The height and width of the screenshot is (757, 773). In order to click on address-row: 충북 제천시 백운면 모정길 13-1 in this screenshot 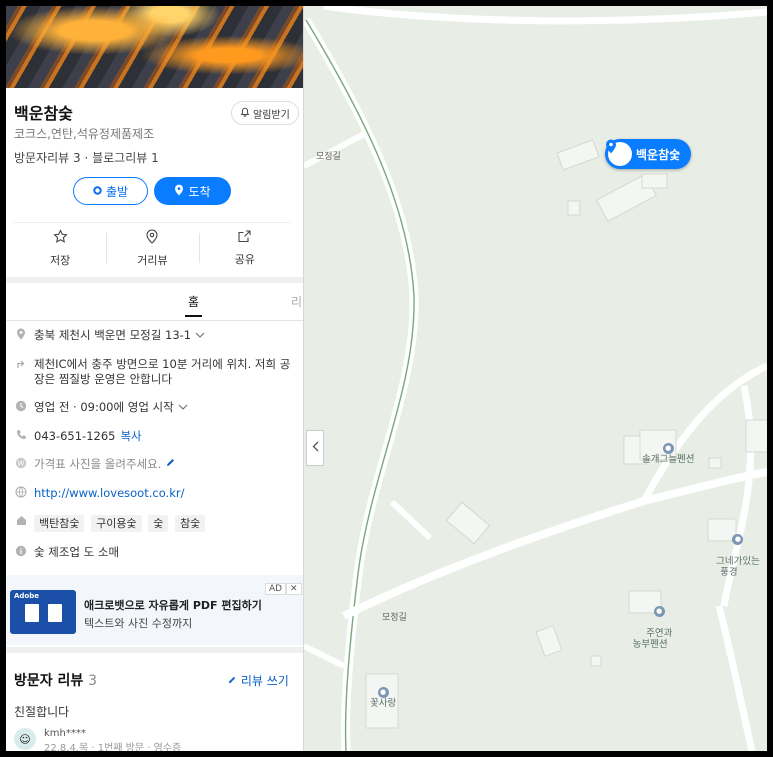, I will do `click(156, 336)`.